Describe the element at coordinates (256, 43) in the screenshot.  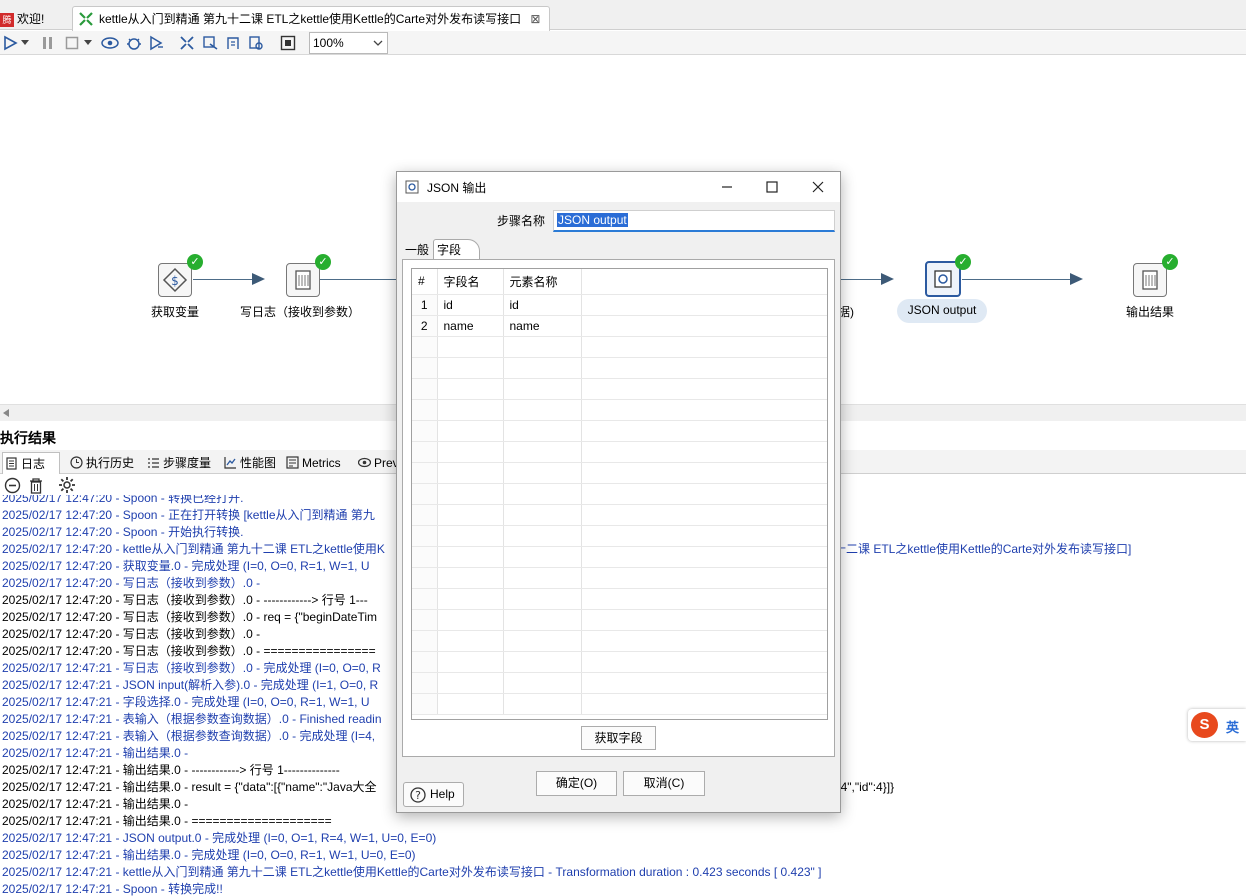
I see `explore-db-icon` at that location.